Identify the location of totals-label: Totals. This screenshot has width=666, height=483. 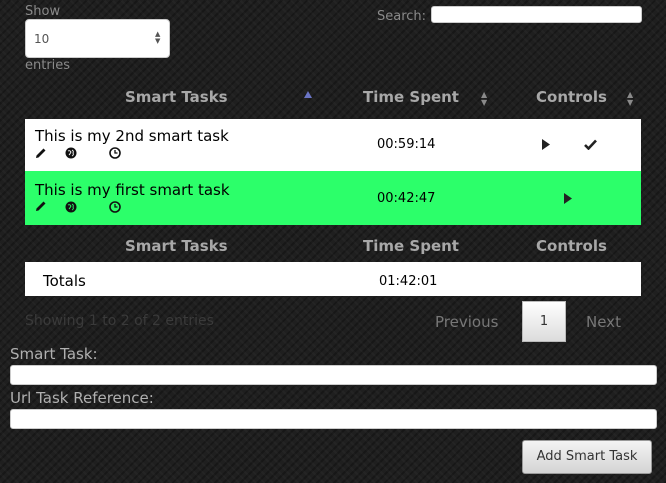
(64, 281).